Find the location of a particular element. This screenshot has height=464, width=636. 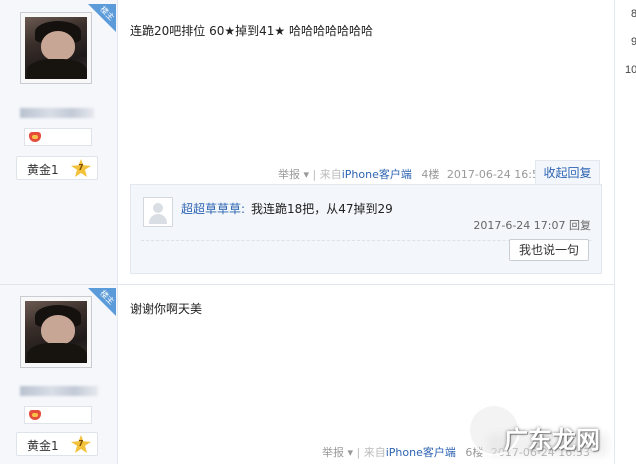

reply-item: 超超草草草: 我连跪18把，从47掉到29 2017-6-24 17:07 回复 is located at coordinates (366, 218).